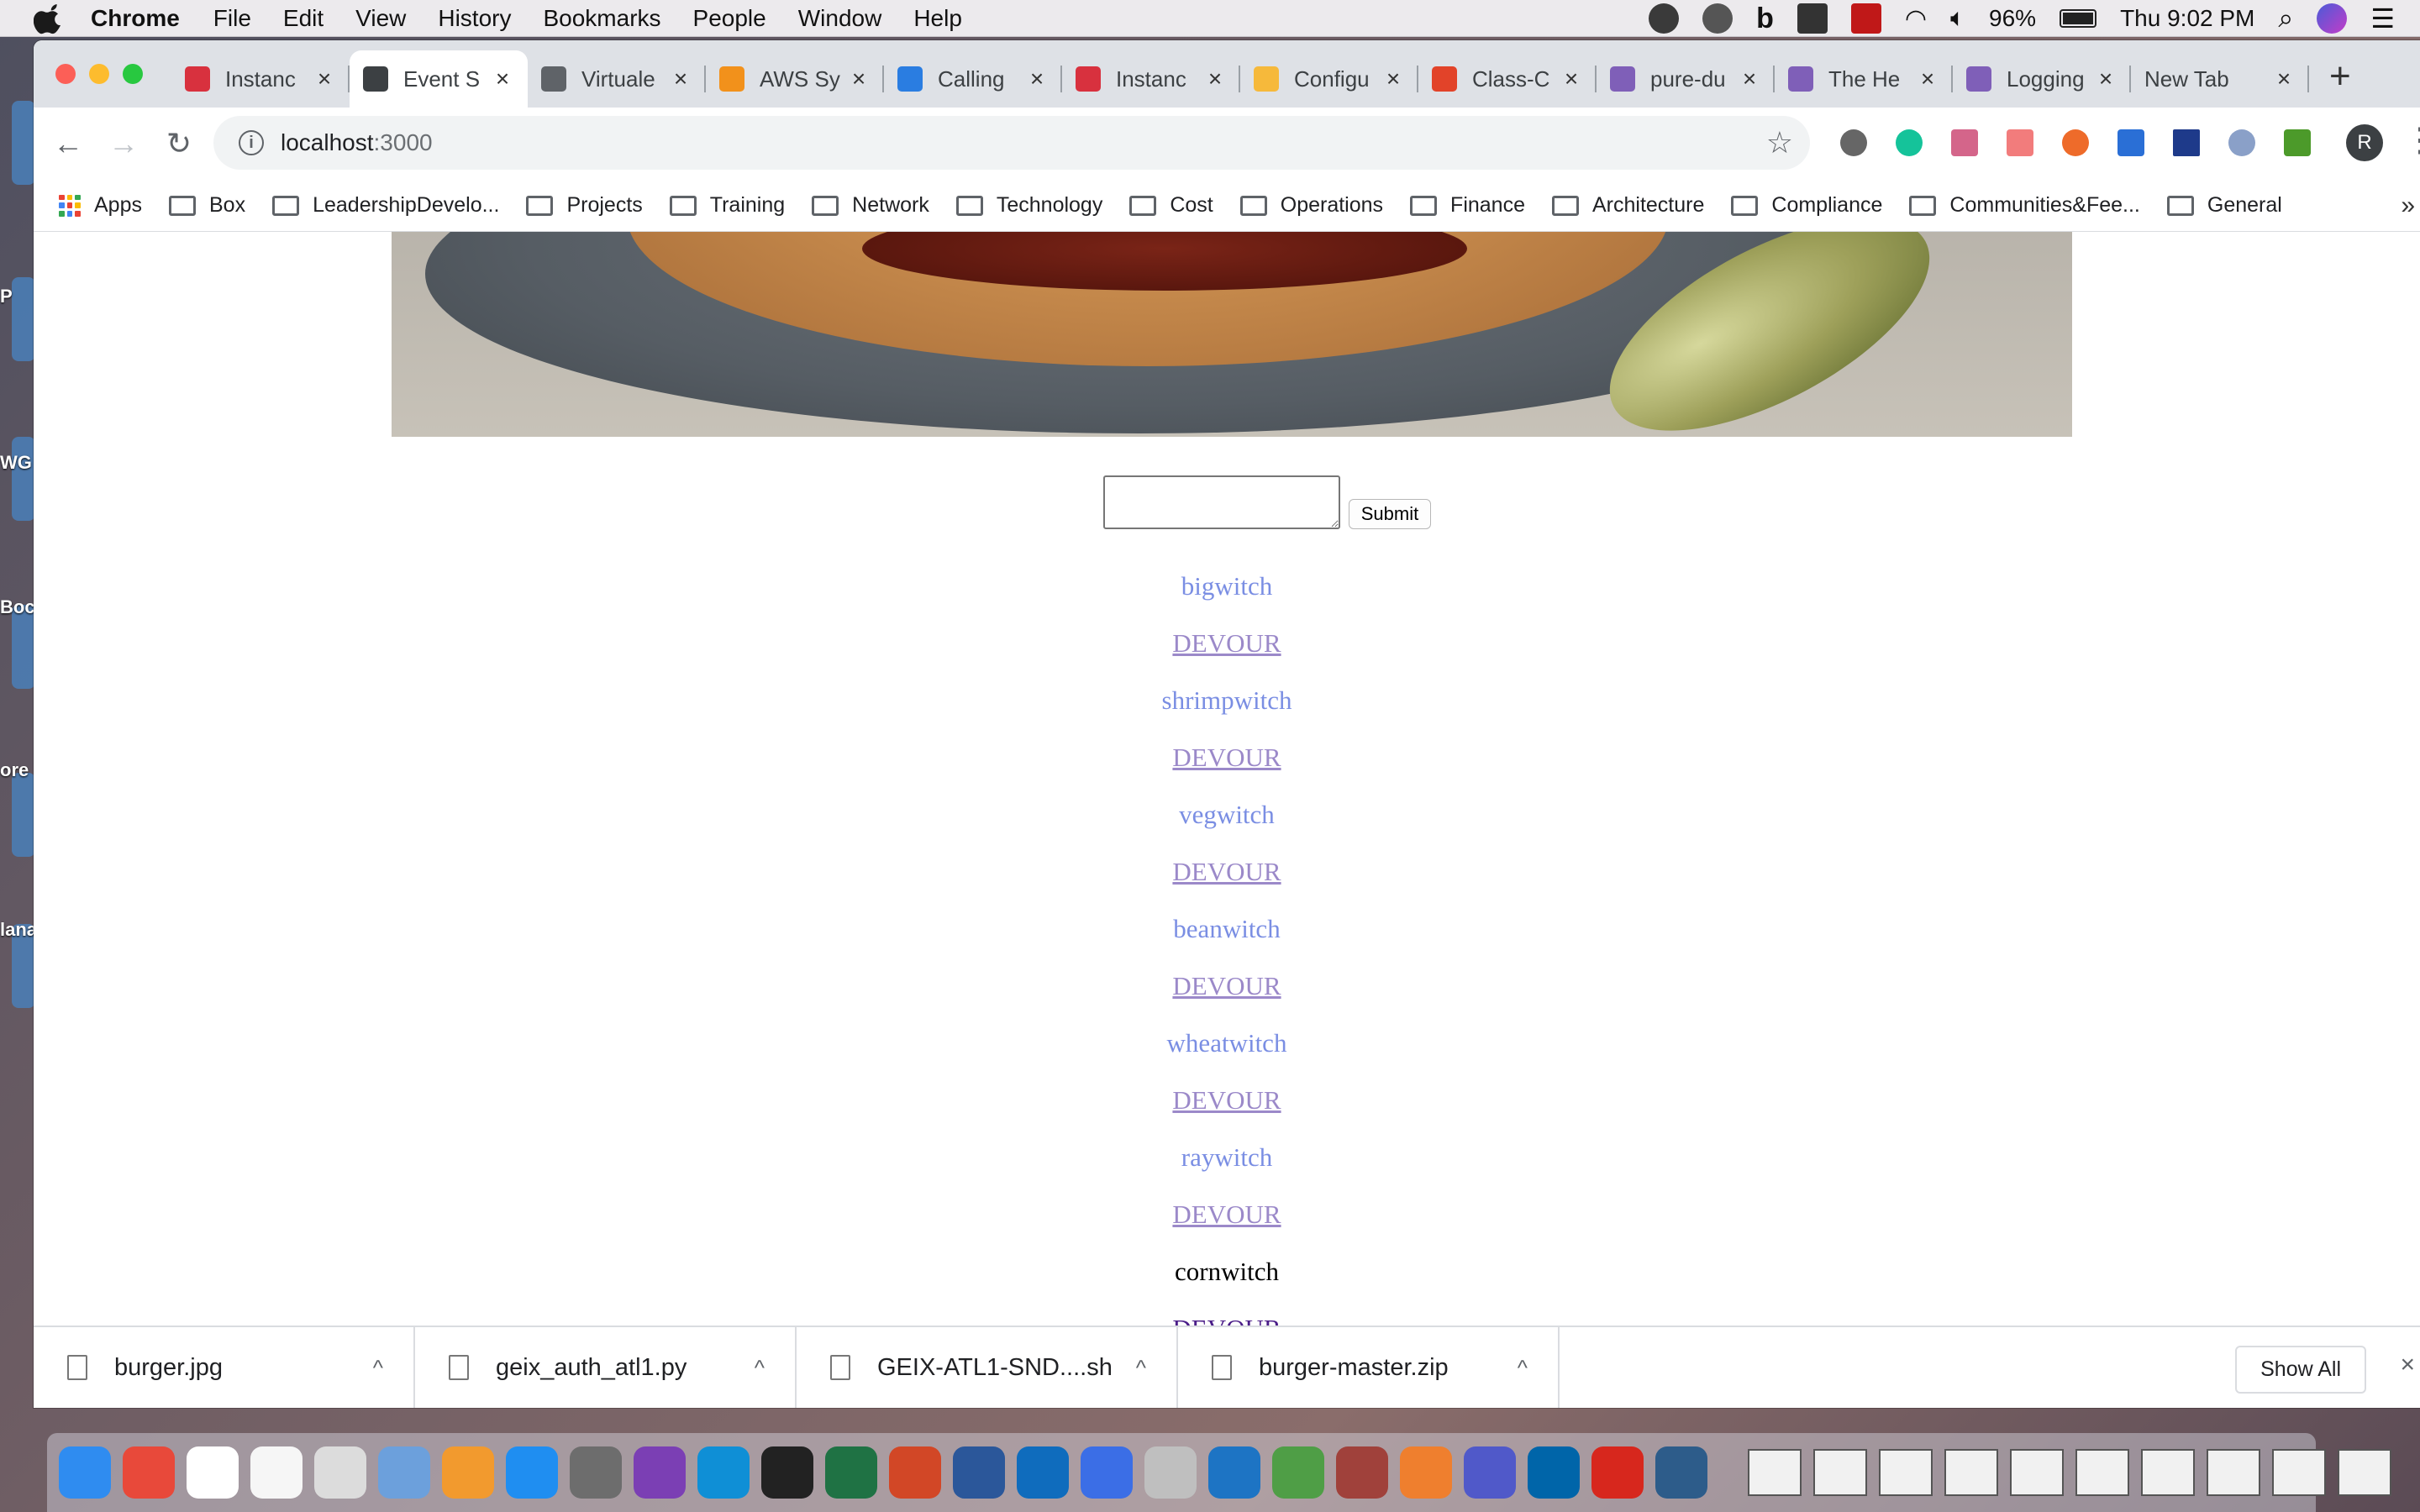  I want to click on battery-icon, so click(2079, 18).